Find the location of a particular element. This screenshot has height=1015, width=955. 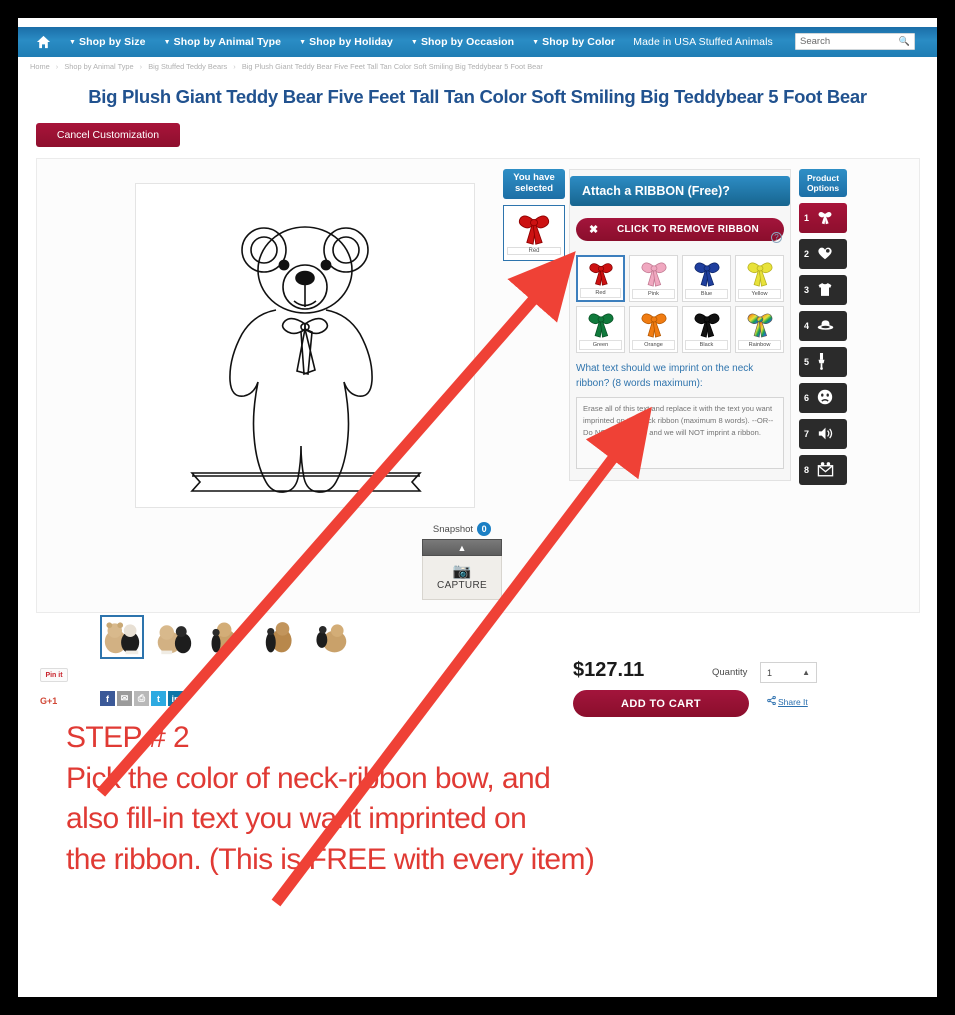

zipper-pin-icon is located at coordinates (821, 362).